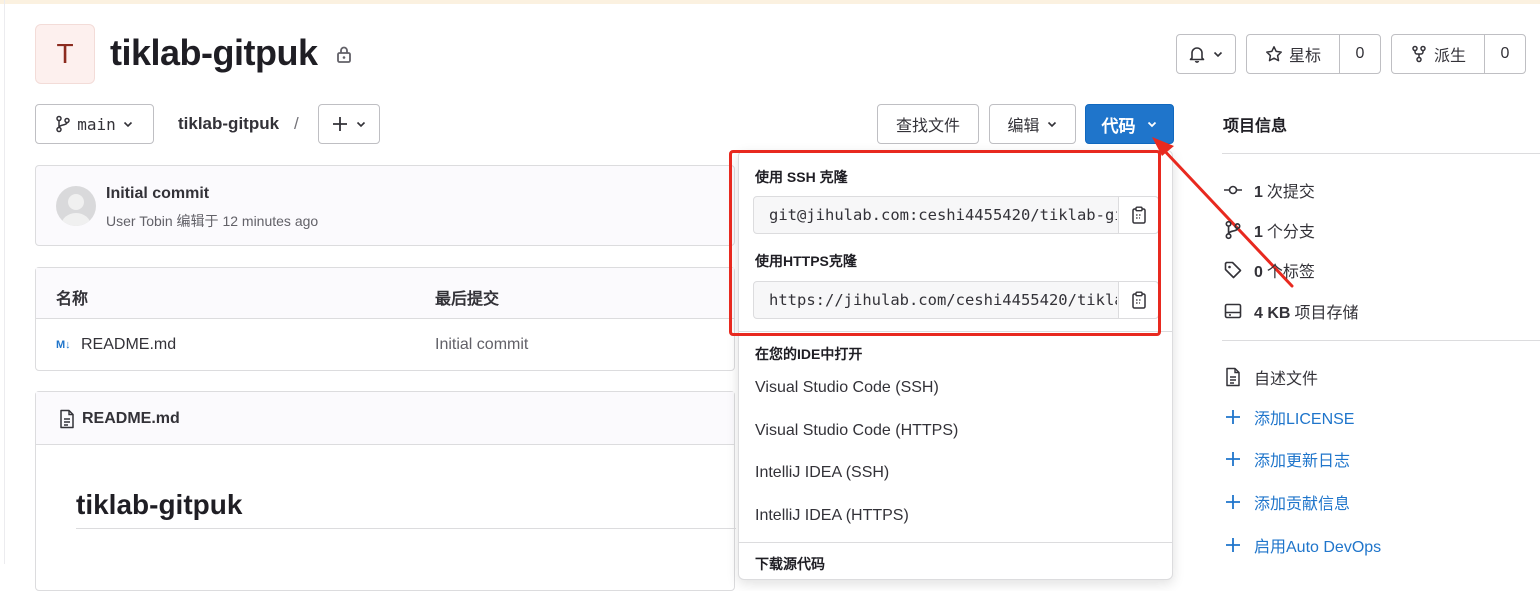 This screenshot has width=1540, height=591. I want to click on branch-selector: main, so click(94, 124).